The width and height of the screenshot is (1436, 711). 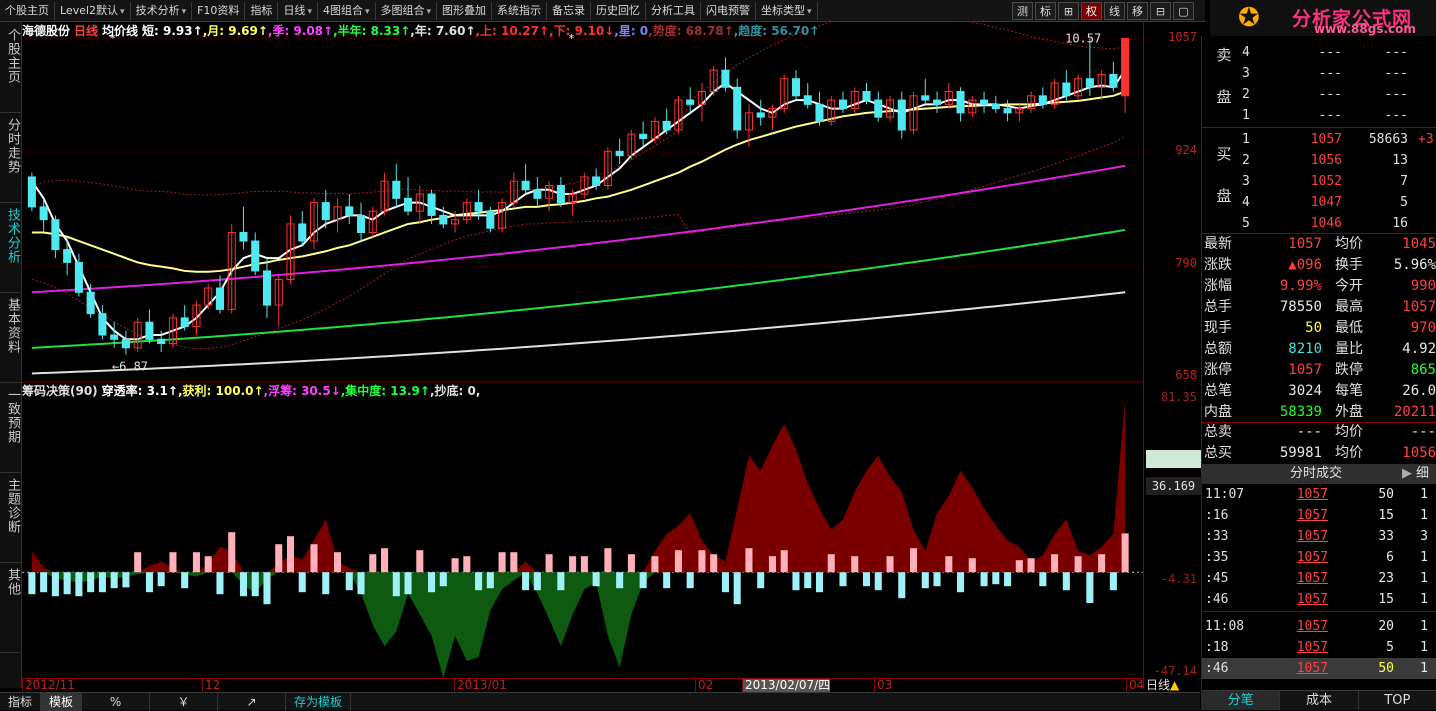 I want to click on ticks-header: 分时成交 ▶ 细, so click(x=1319, y=474).